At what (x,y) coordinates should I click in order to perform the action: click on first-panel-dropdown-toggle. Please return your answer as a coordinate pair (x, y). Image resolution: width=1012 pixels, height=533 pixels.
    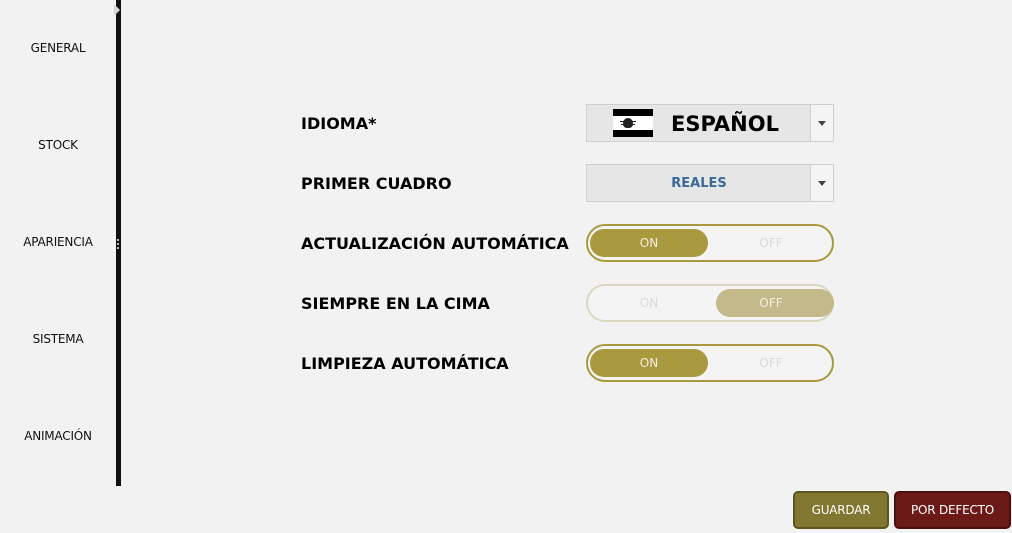
    Looking at the image, I should click on (821, 183).